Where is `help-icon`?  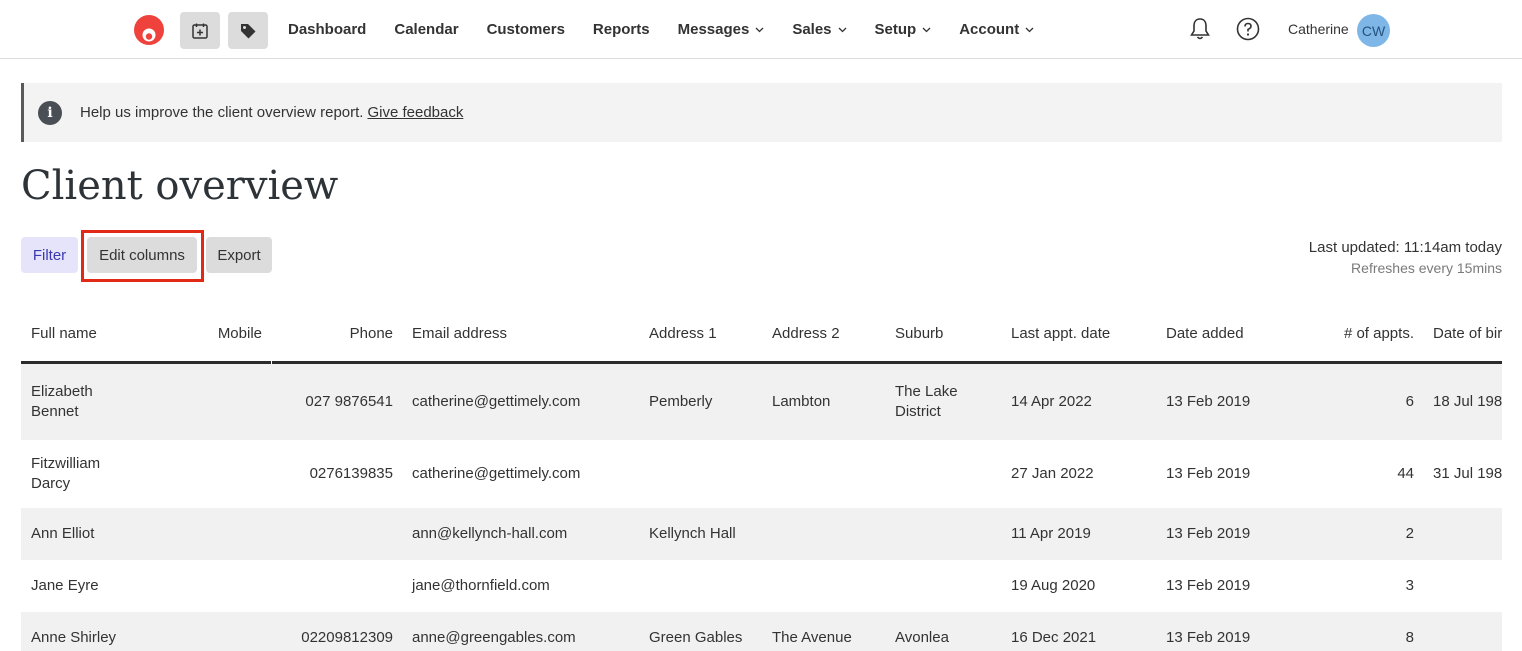
help-icon is located at coordinates (1248, 29).